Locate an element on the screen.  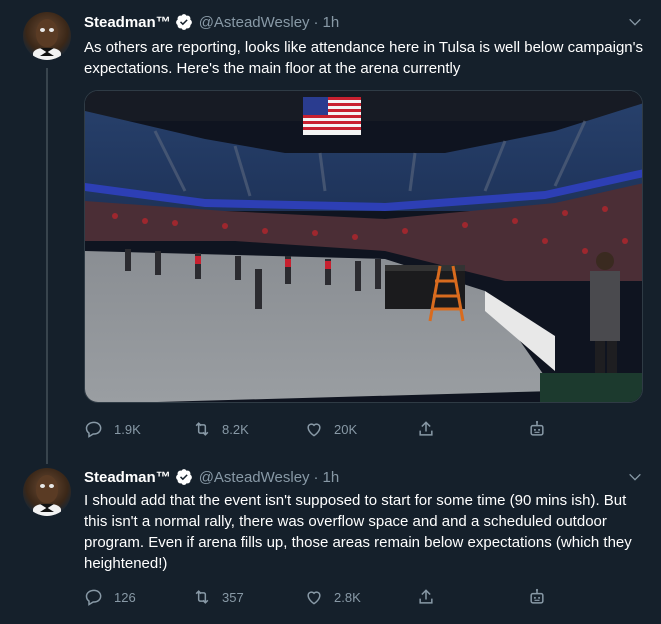
tweet-actions: 126 357 2.8K is located at coordinates (319, 598).